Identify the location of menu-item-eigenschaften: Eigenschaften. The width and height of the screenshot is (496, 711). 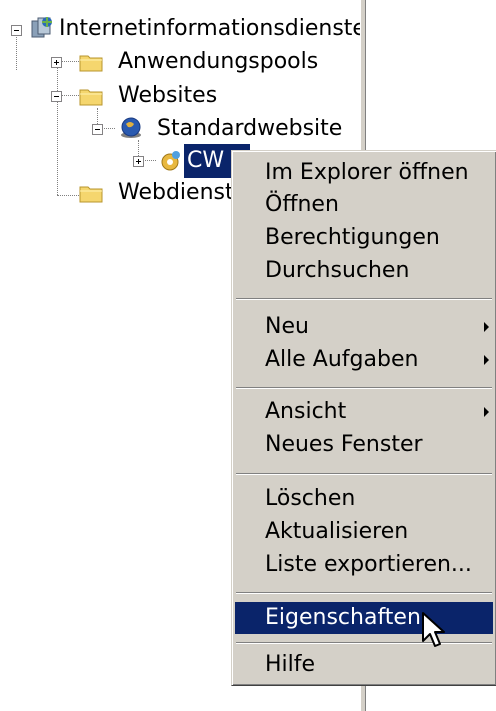
(364, 618).